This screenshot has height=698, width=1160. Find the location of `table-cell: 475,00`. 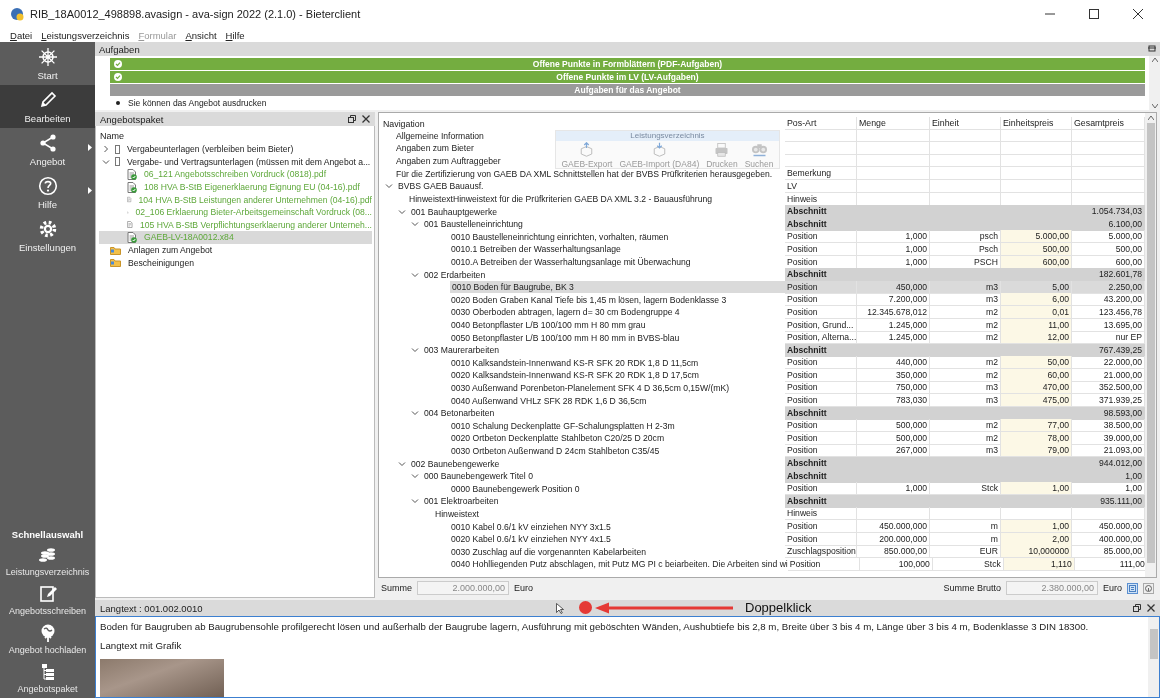

table-cell: 475,00 is located at coordinates (1036, 401).